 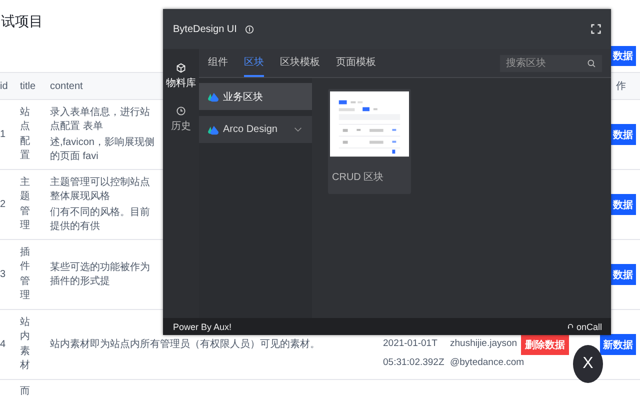 What do you see at coordinates (369, 141) in the screenshot?
I see `block-card: CRUD 区块` at bounding box center [369, 141].